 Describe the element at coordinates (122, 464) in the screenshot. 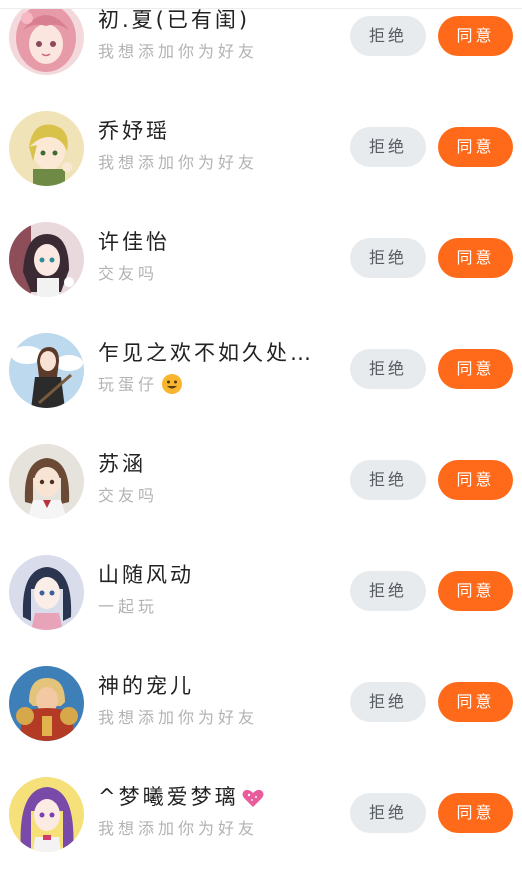

I see `requester-name: 苏涵` at that location.